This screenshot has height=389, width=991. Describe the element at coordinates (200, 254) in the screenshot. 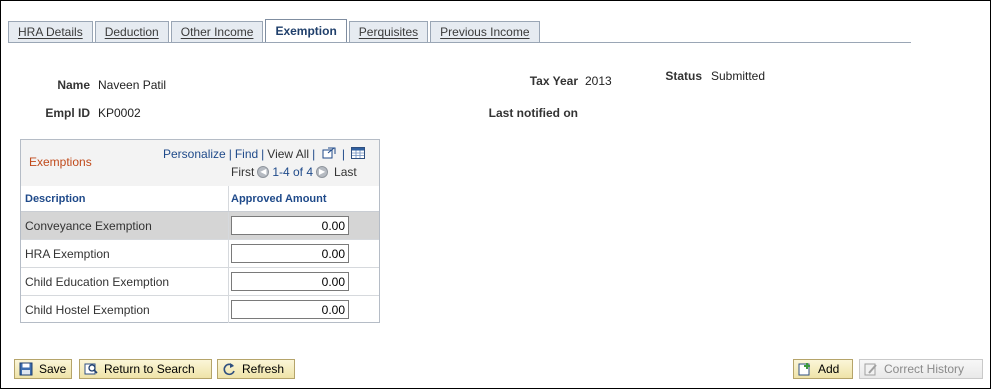

I see `table-row: HRA Exemption` at that location.